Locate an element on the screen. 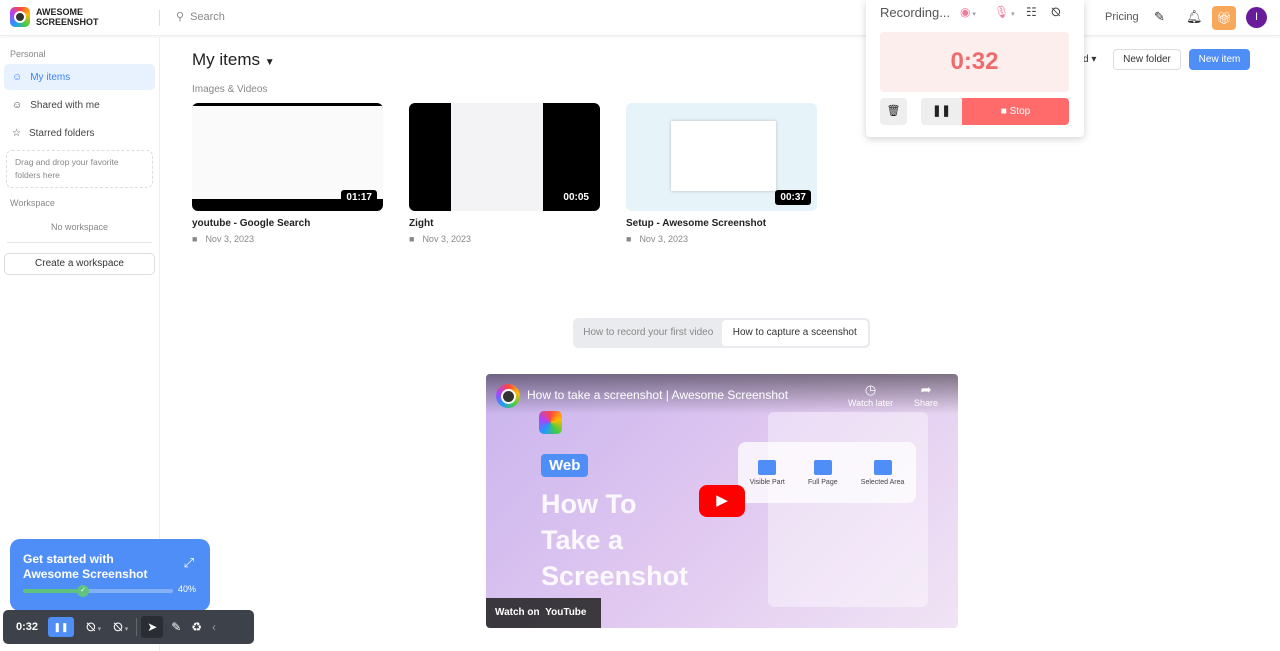 Image resolution: width=1280 pixels, height=651 pixels. annotation-off-icon: ⦰ is located at coordinates (1056, 12).